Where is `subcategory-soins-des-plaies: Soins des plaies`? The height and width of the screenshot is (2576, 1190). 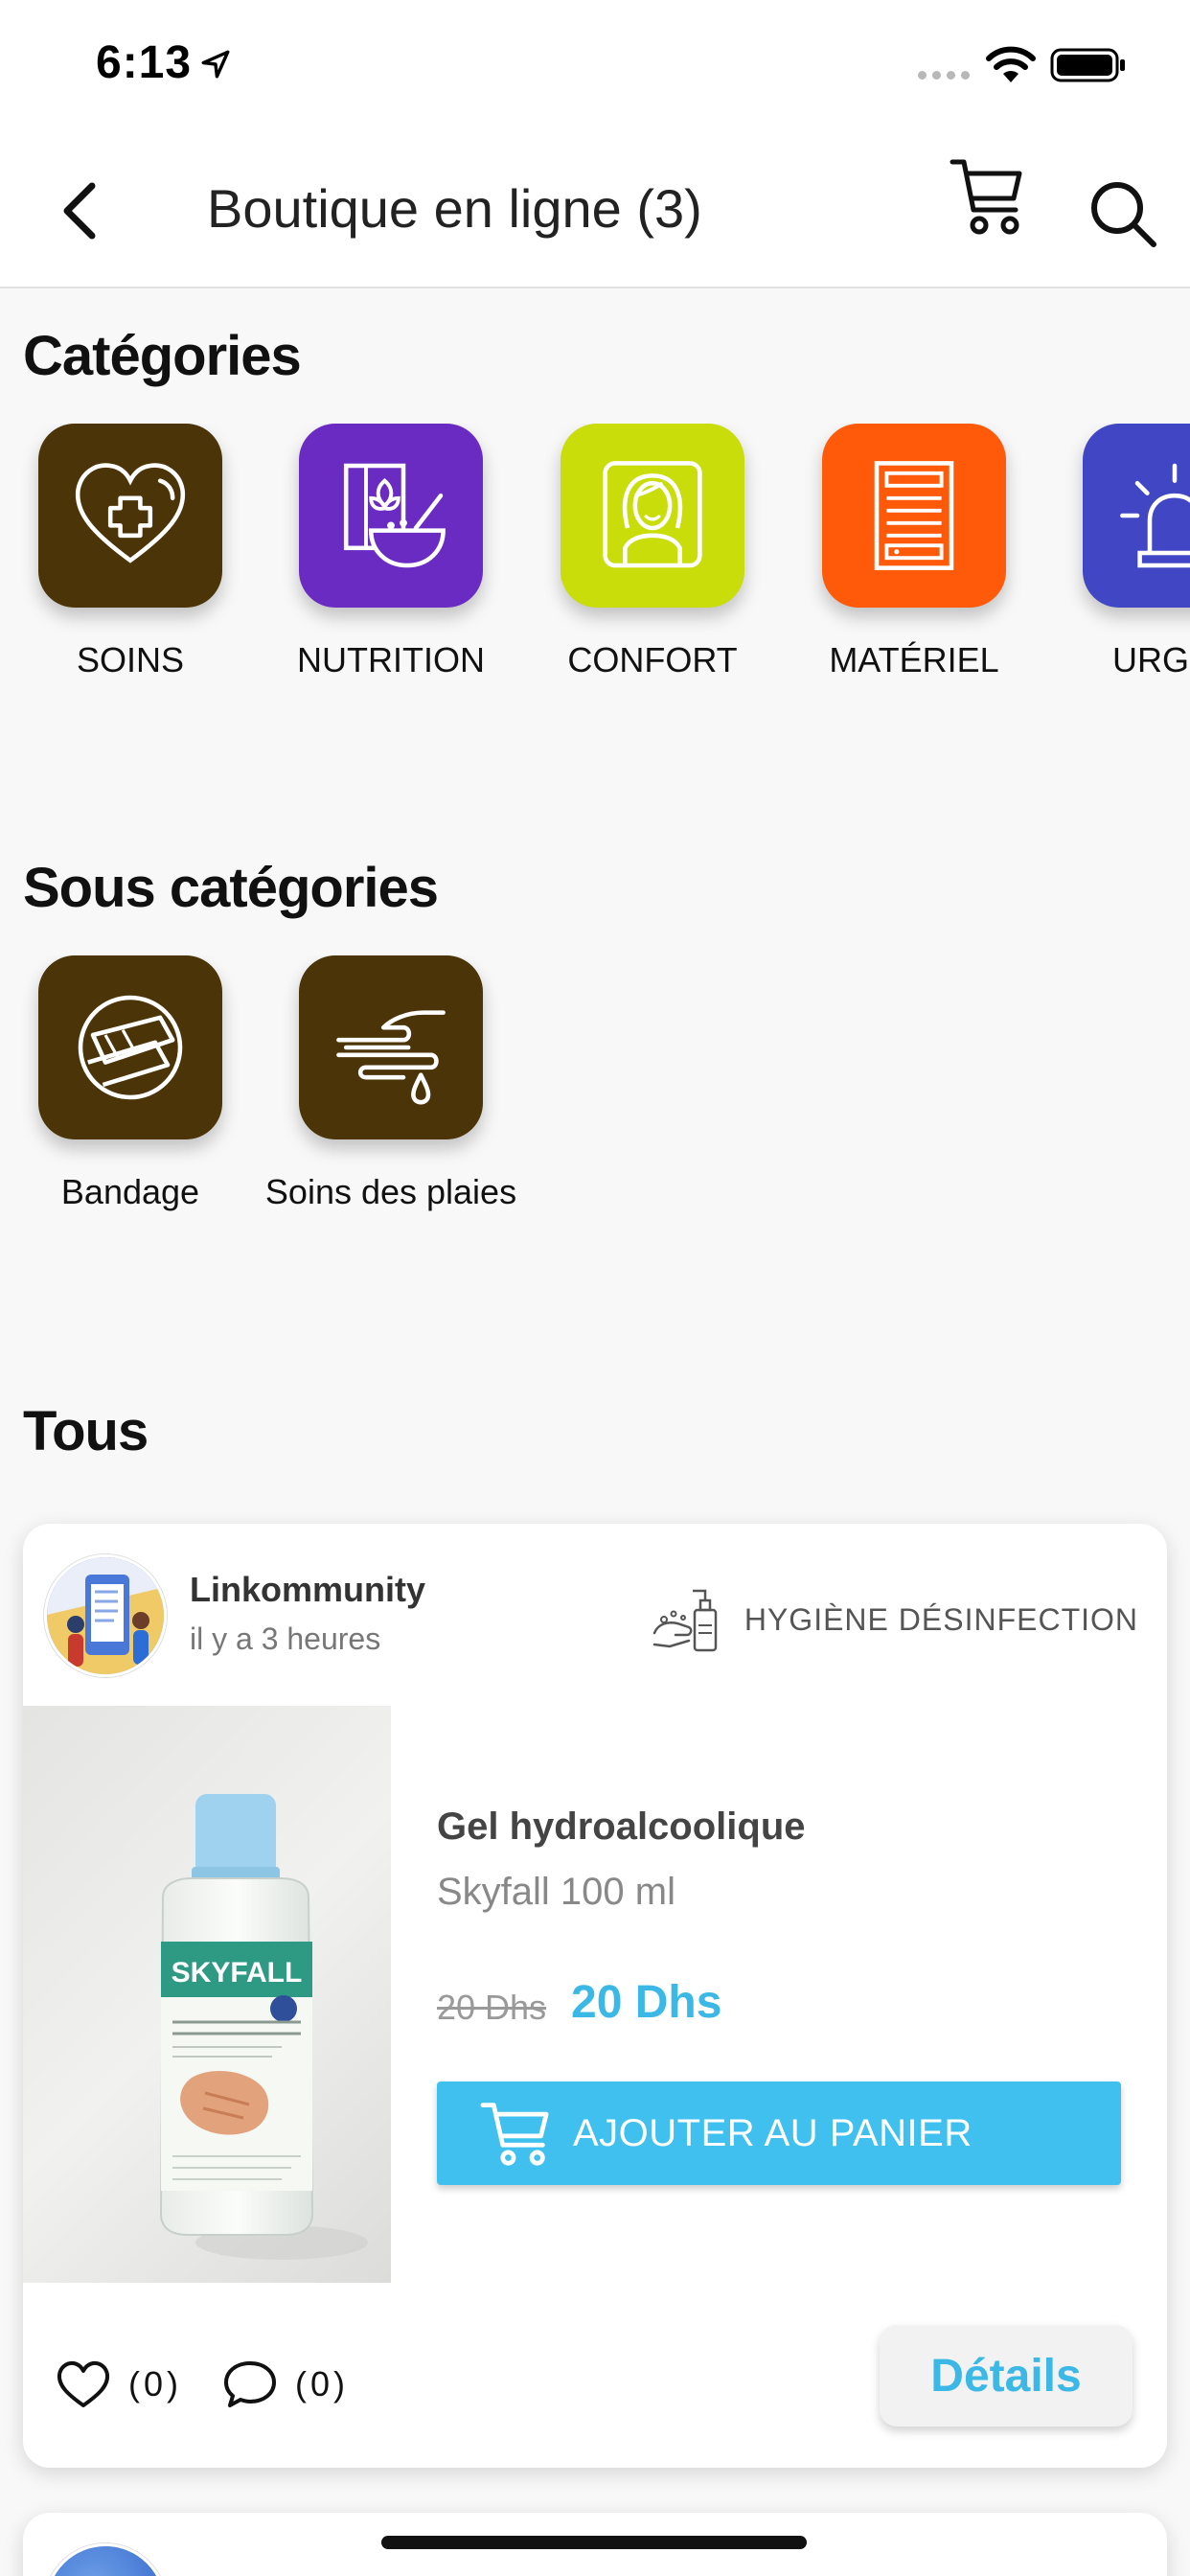 subcategory-soins-des-plaies: Soins des plaies is located at coordinates (389, 1094).